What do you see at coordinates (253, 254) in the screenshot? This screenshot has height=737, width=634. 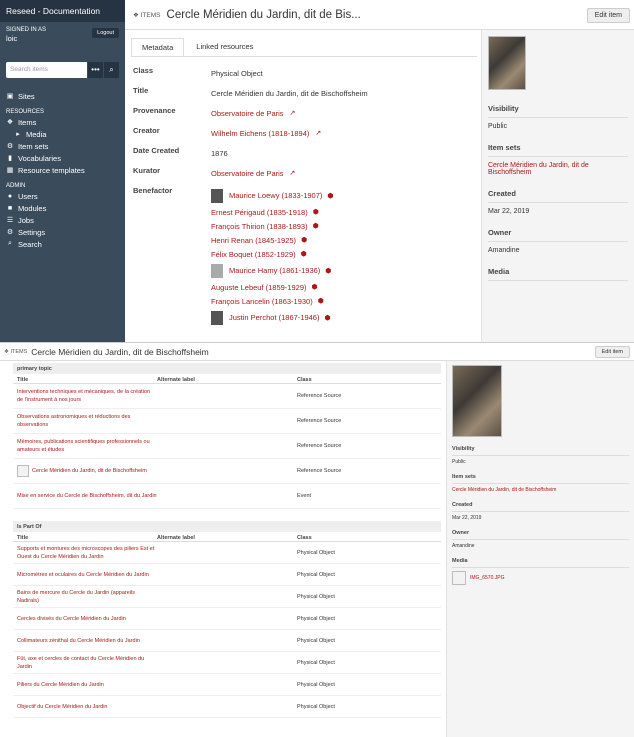 I see `value-link: Félix Boquet (1852-1929)` at bounding box center [253, 254].